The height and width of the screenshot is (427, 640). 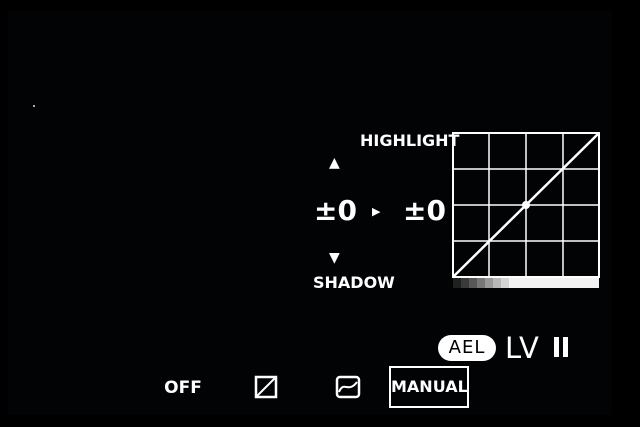 What do you see at coordinates (376, 211) in the screenshot?
I see `triangle-right-icon: ▶` at bounding box center [376, 211].